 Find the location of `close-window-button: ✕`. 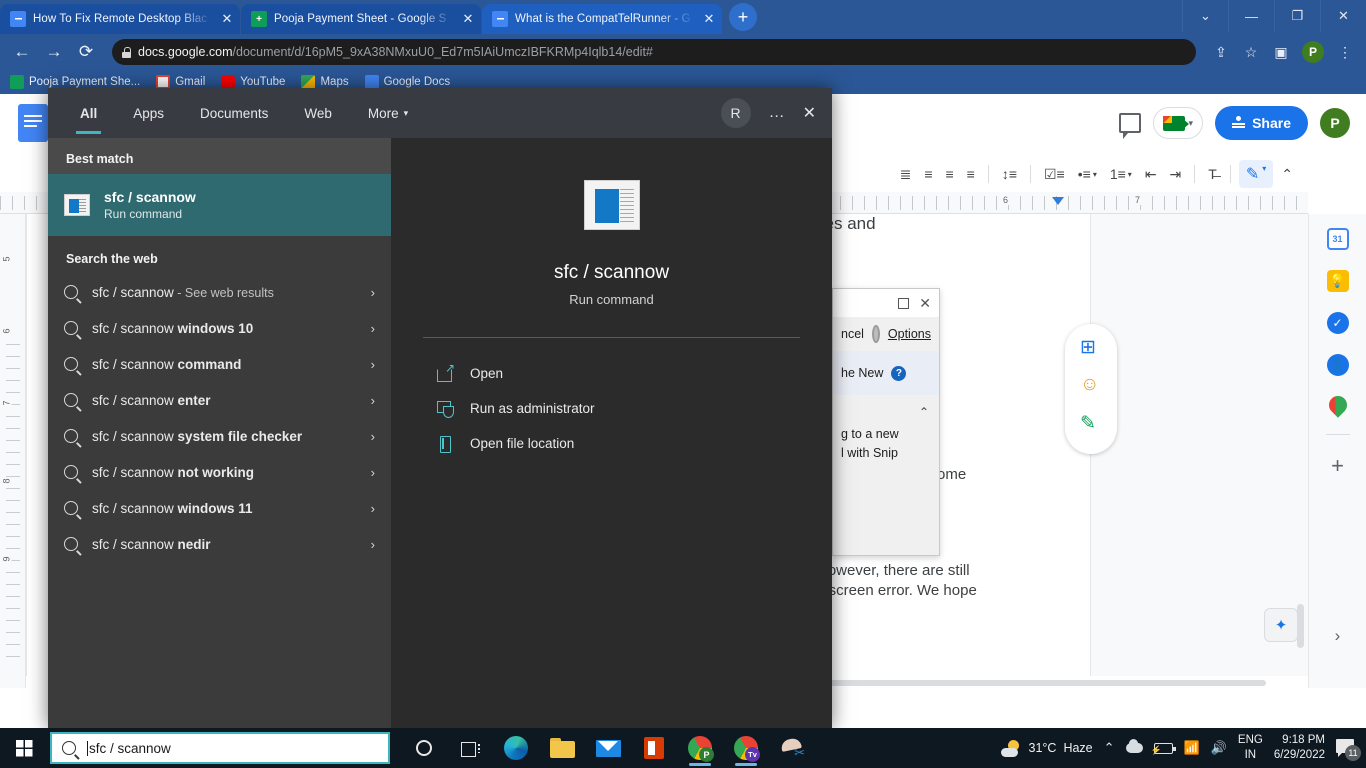

close-window-button: ✕ is located at coordinates (1343, 16).